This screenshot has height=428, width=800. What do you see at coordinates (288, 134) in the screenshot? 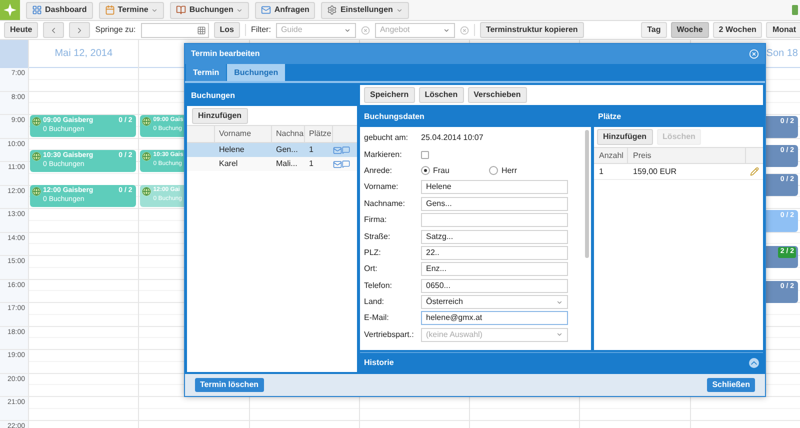
I see `column-header: Nachna` at bounding box center [288, 134].